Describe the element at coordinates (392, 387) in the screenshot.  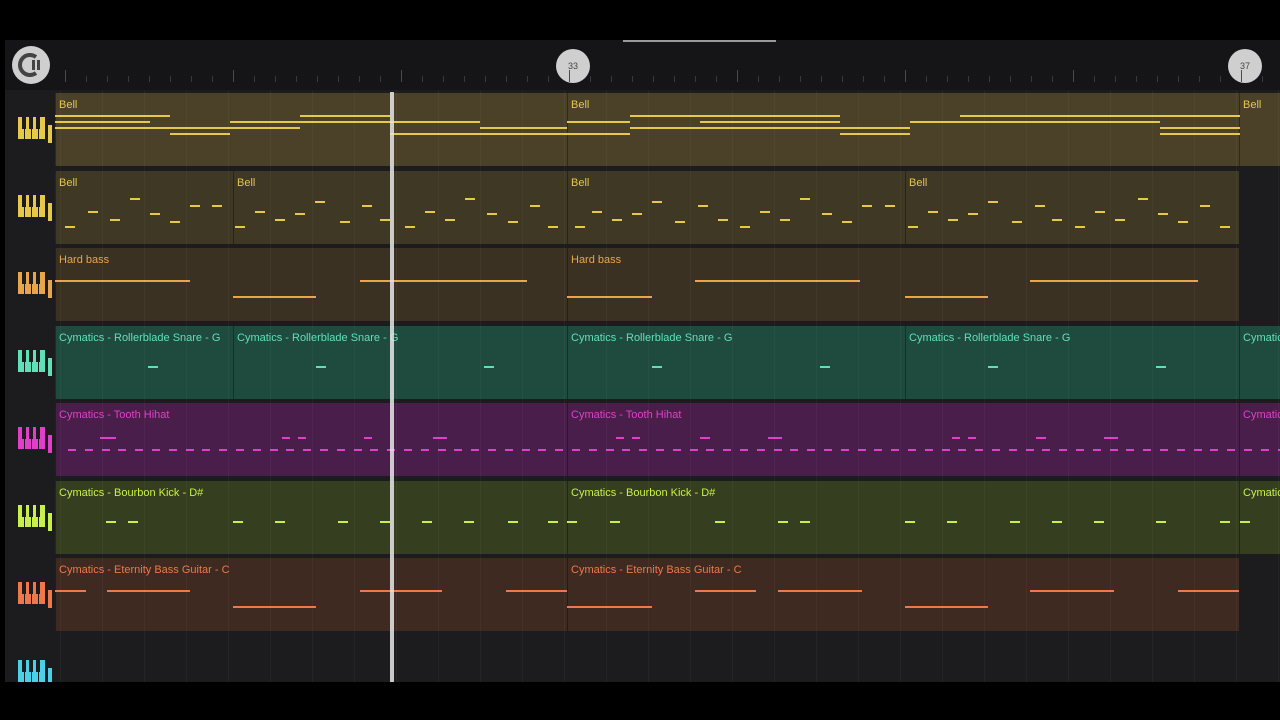
I see `playhead` at that location.